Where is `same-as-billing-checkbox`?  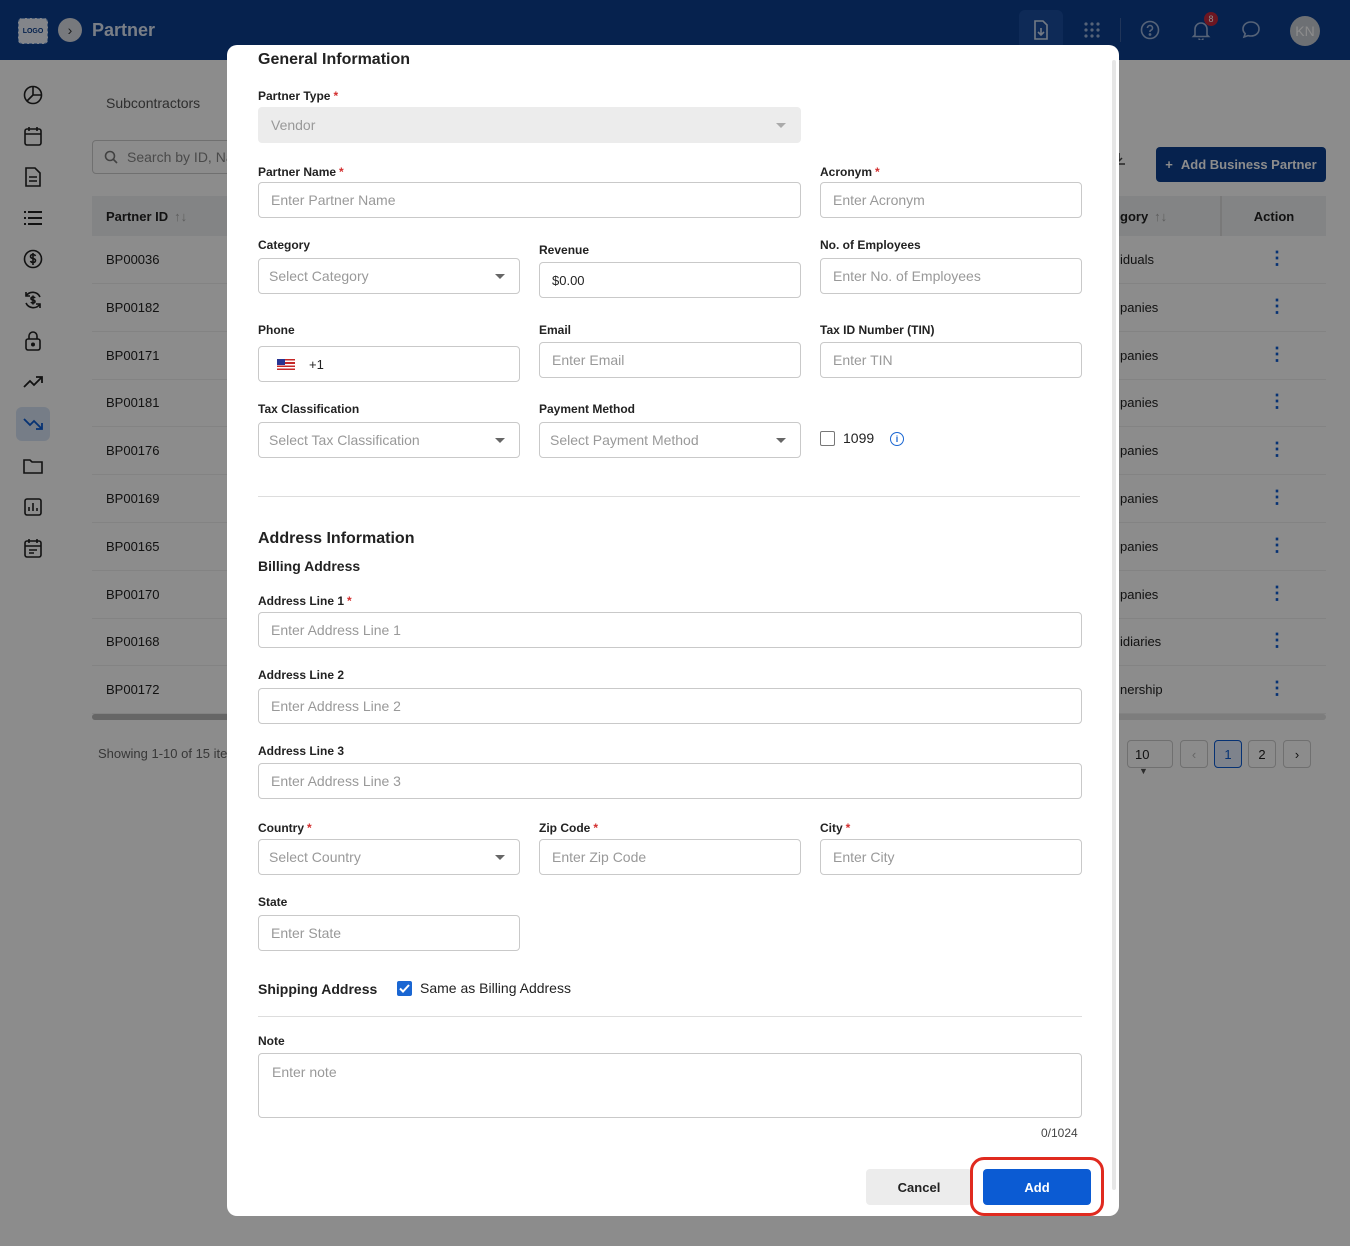
same-as-billing-checkbox is located at coordinates (404, 988).